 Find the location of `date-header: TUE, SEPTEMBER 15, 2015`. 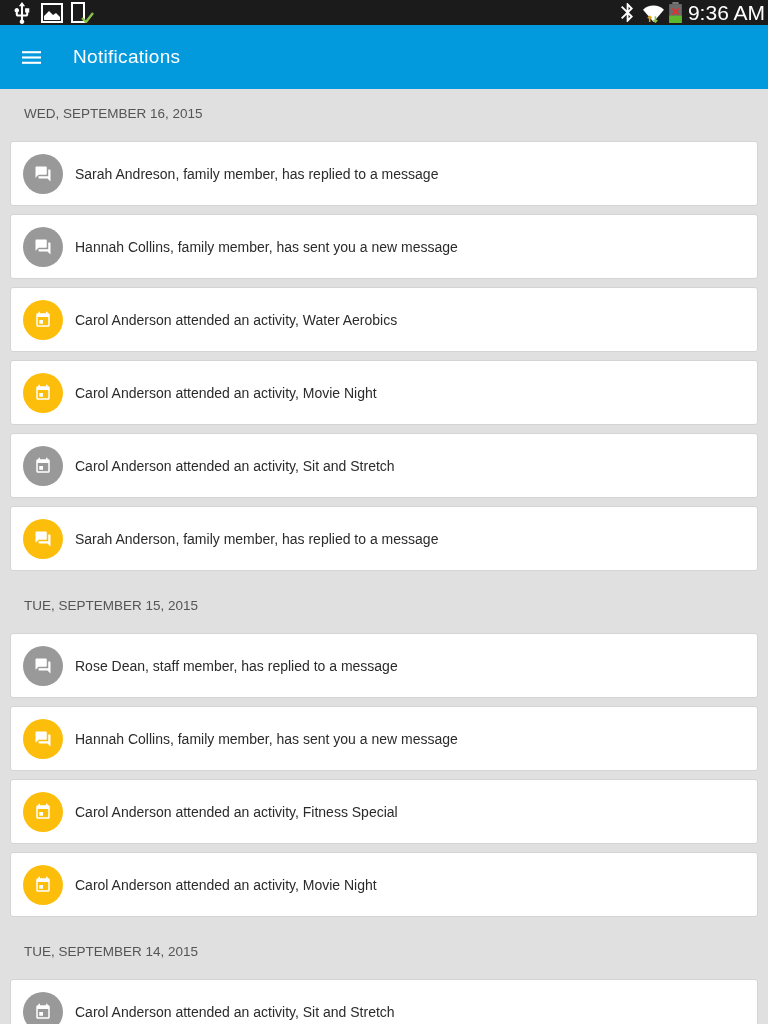

date-header: TUE, SEPTEMBER 15, 2015 is located at coordinates (111, 606).